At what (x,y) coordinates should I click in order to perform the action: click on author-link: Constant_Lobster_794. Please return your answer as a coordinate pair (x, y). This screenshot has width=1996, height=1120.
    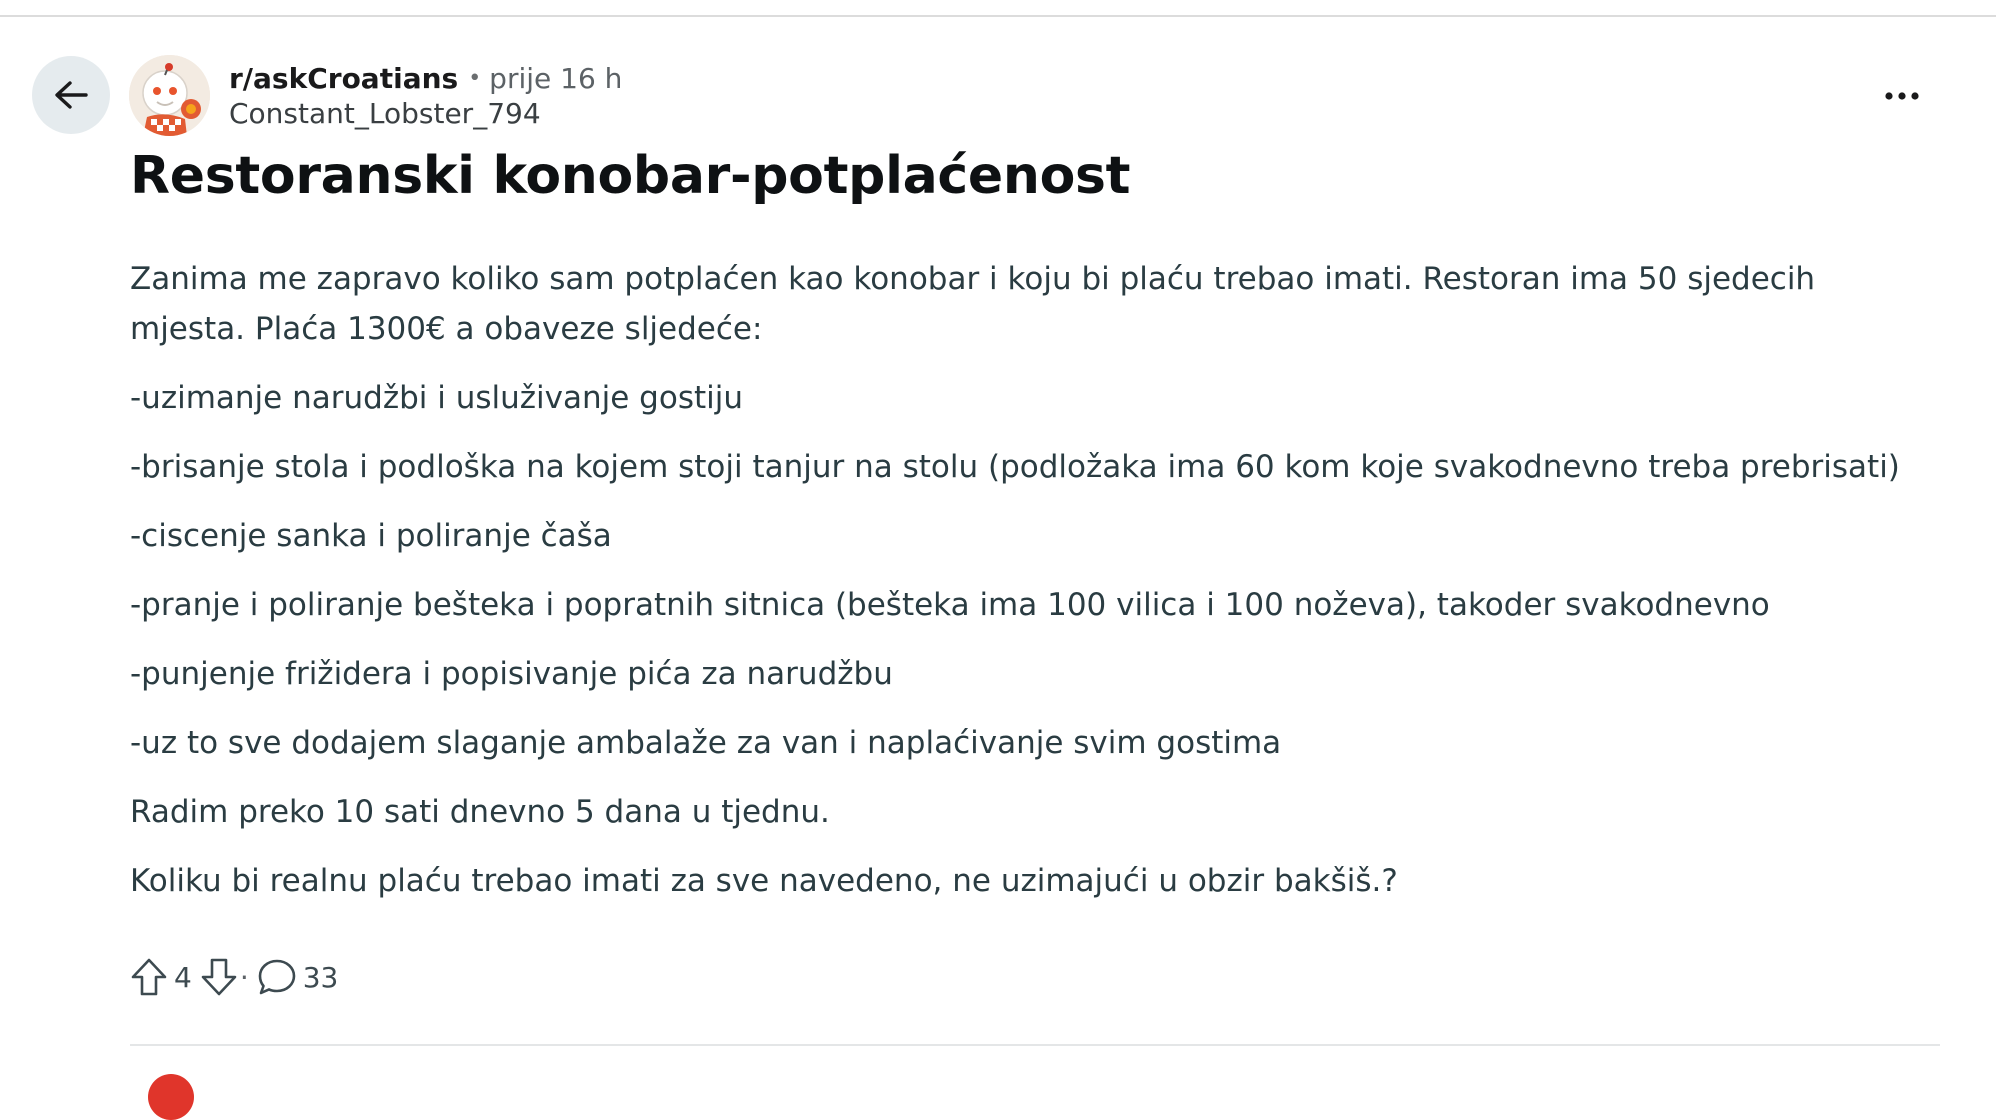
    Looking at the image, I should click on (385, 113).